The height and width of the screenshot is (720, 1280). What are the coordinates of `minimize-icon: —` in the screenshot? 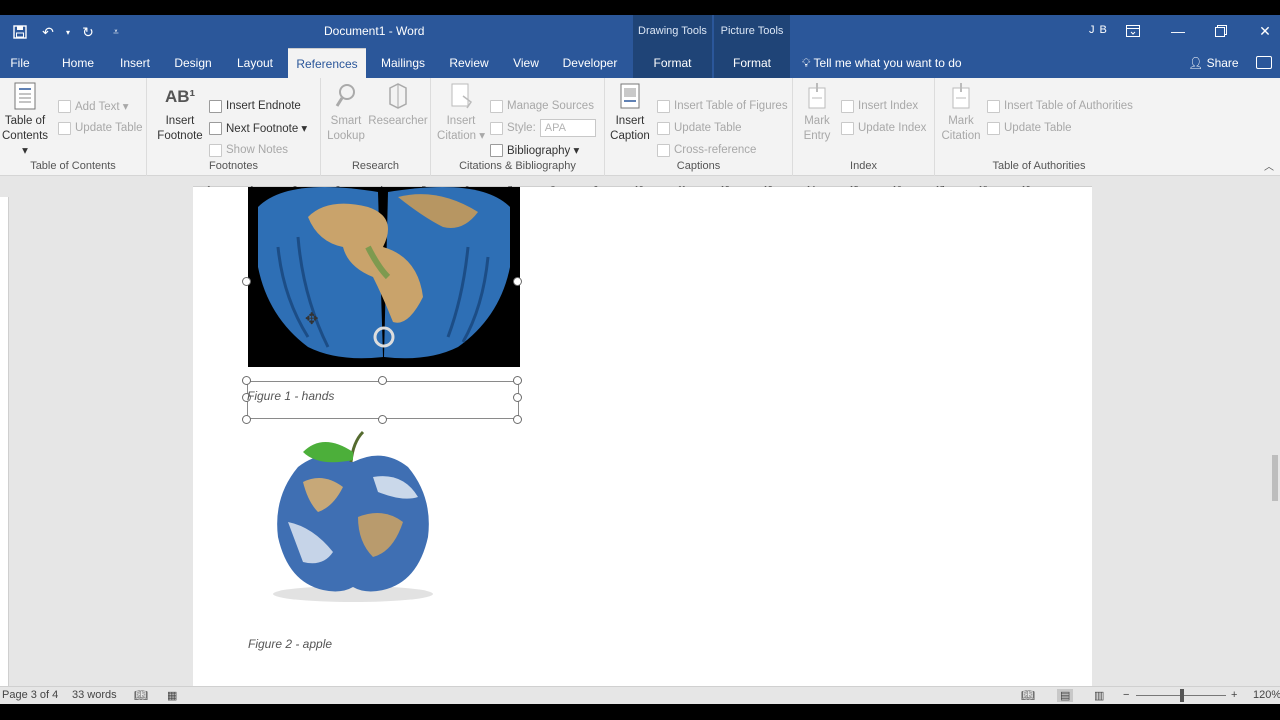 It's located at (1178, 31).